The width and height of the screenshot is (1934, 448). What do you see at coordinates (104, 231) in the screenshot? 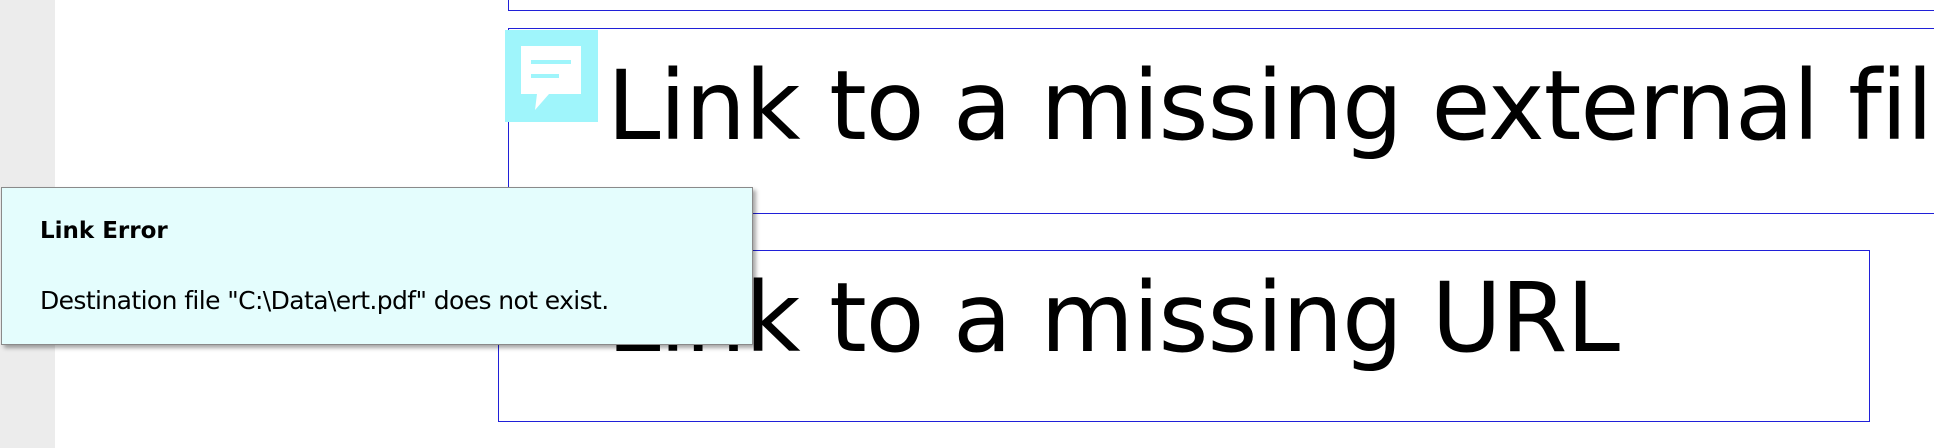
I see `tooltip-title: Link Error` at bounding box center [104, 231].